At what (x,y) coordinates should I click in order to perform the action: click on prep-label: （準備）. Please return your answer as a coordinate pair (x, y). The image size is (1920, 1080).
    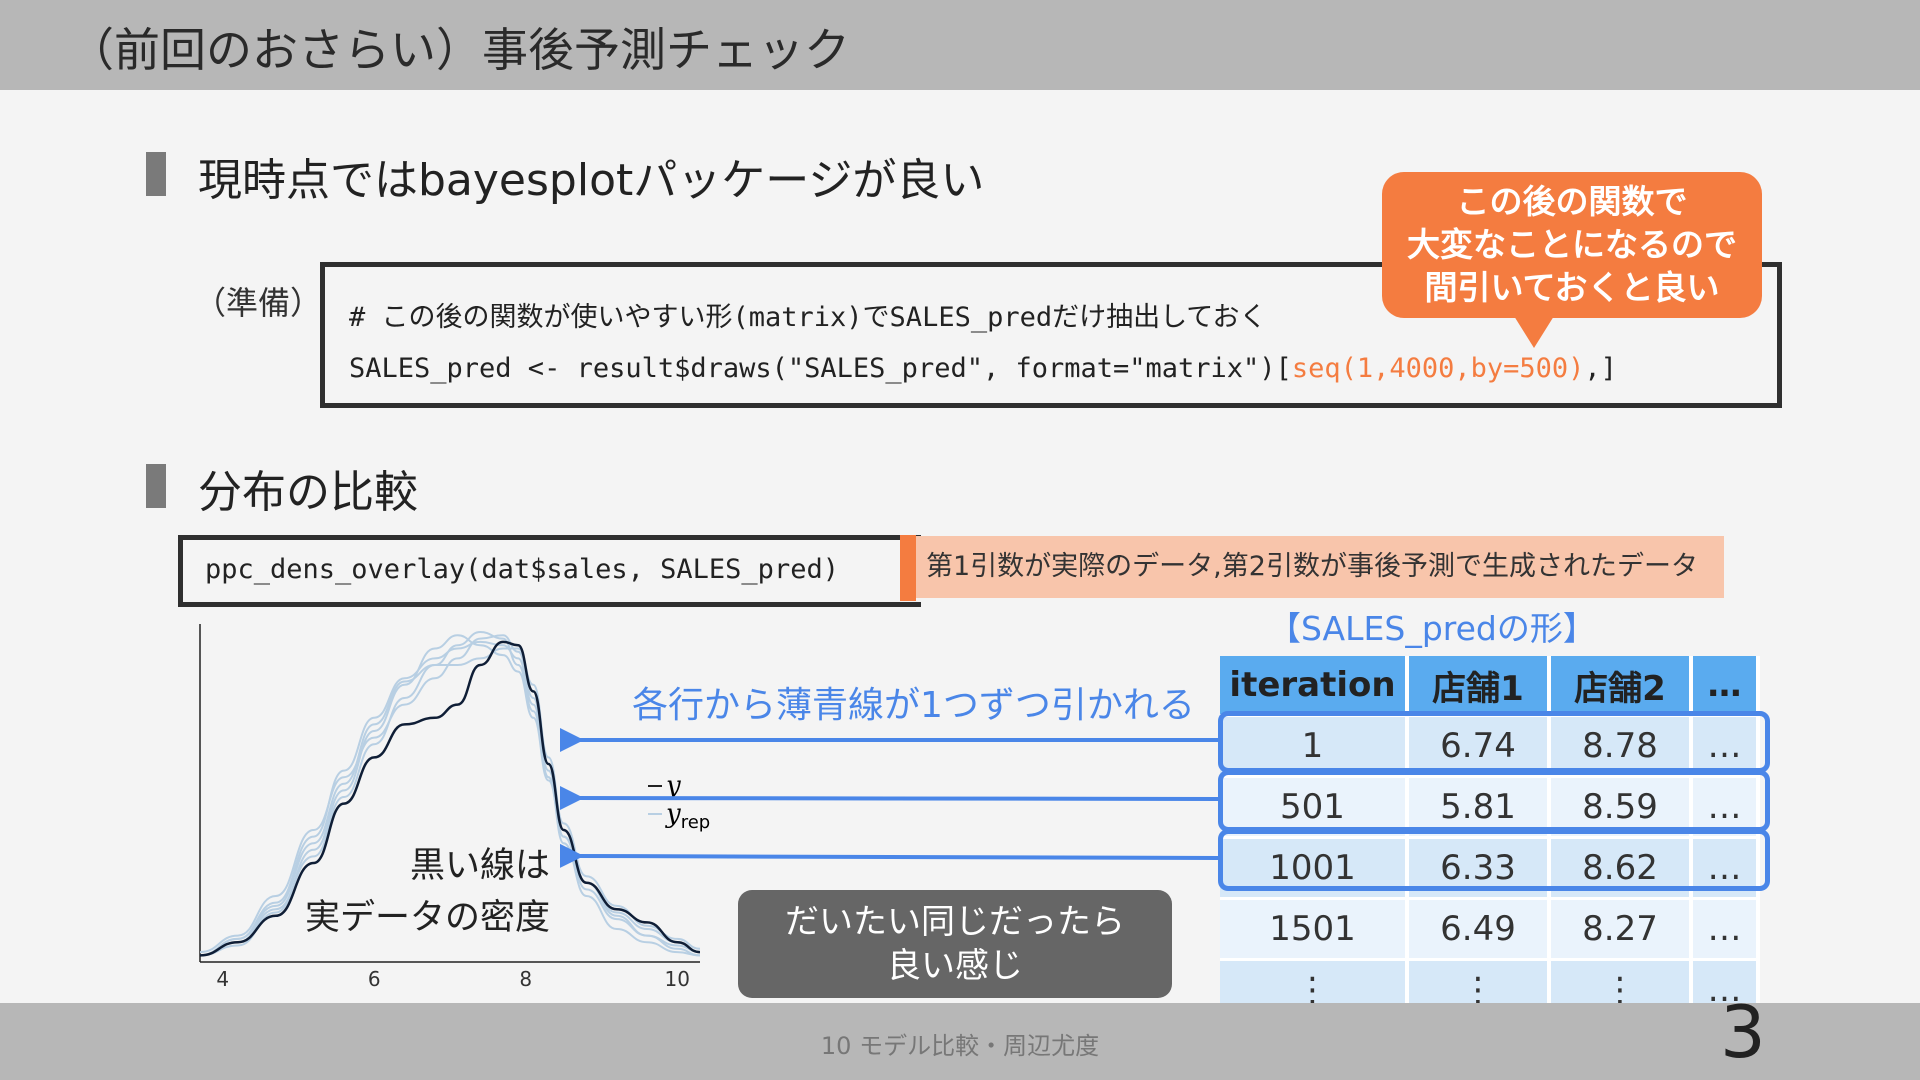
    Looking at the image, I should click on (258, 303).